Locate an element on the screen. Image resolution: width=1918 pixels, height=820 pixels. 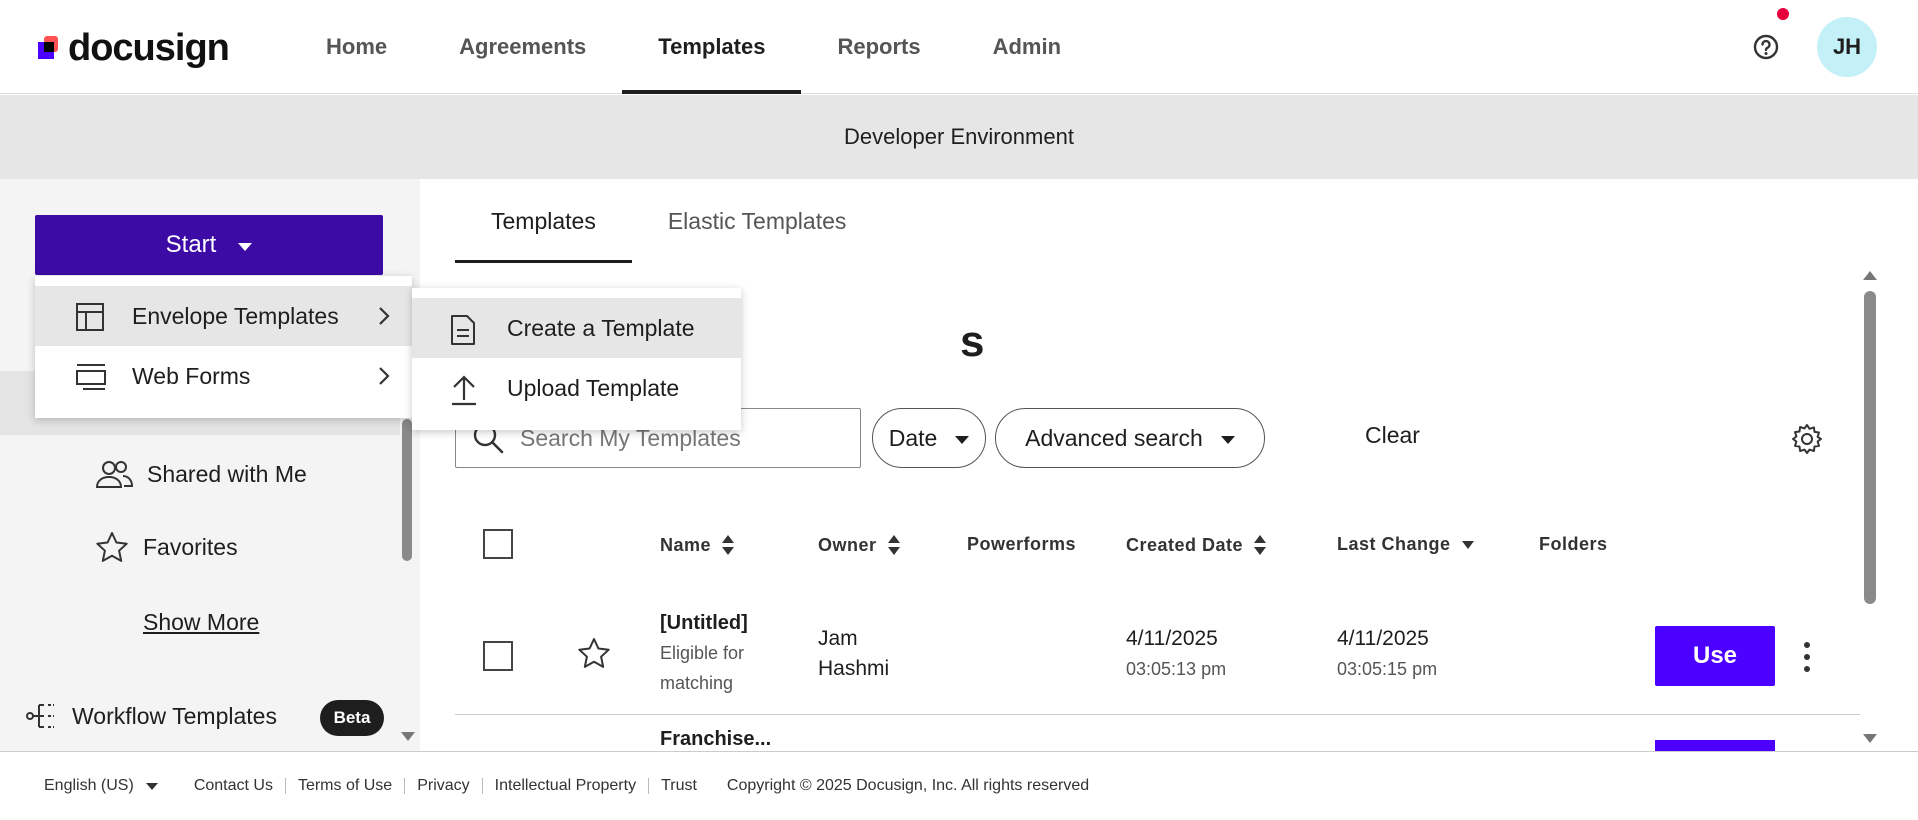
template-tabs: Templates Elastic Templates is located at coordinates (668, 221).